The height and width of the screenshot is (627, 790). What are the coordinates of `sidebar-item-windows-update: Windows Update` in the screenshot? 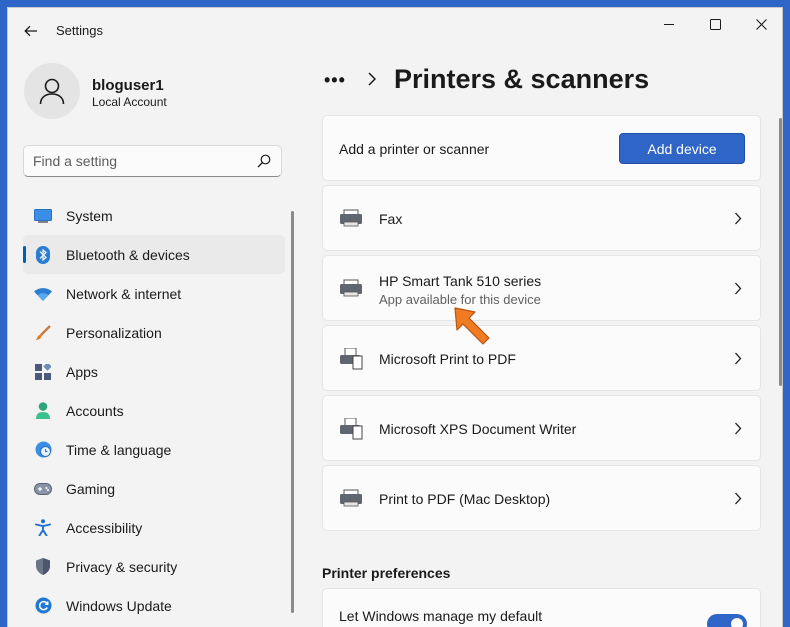 It's located at (154, 605).